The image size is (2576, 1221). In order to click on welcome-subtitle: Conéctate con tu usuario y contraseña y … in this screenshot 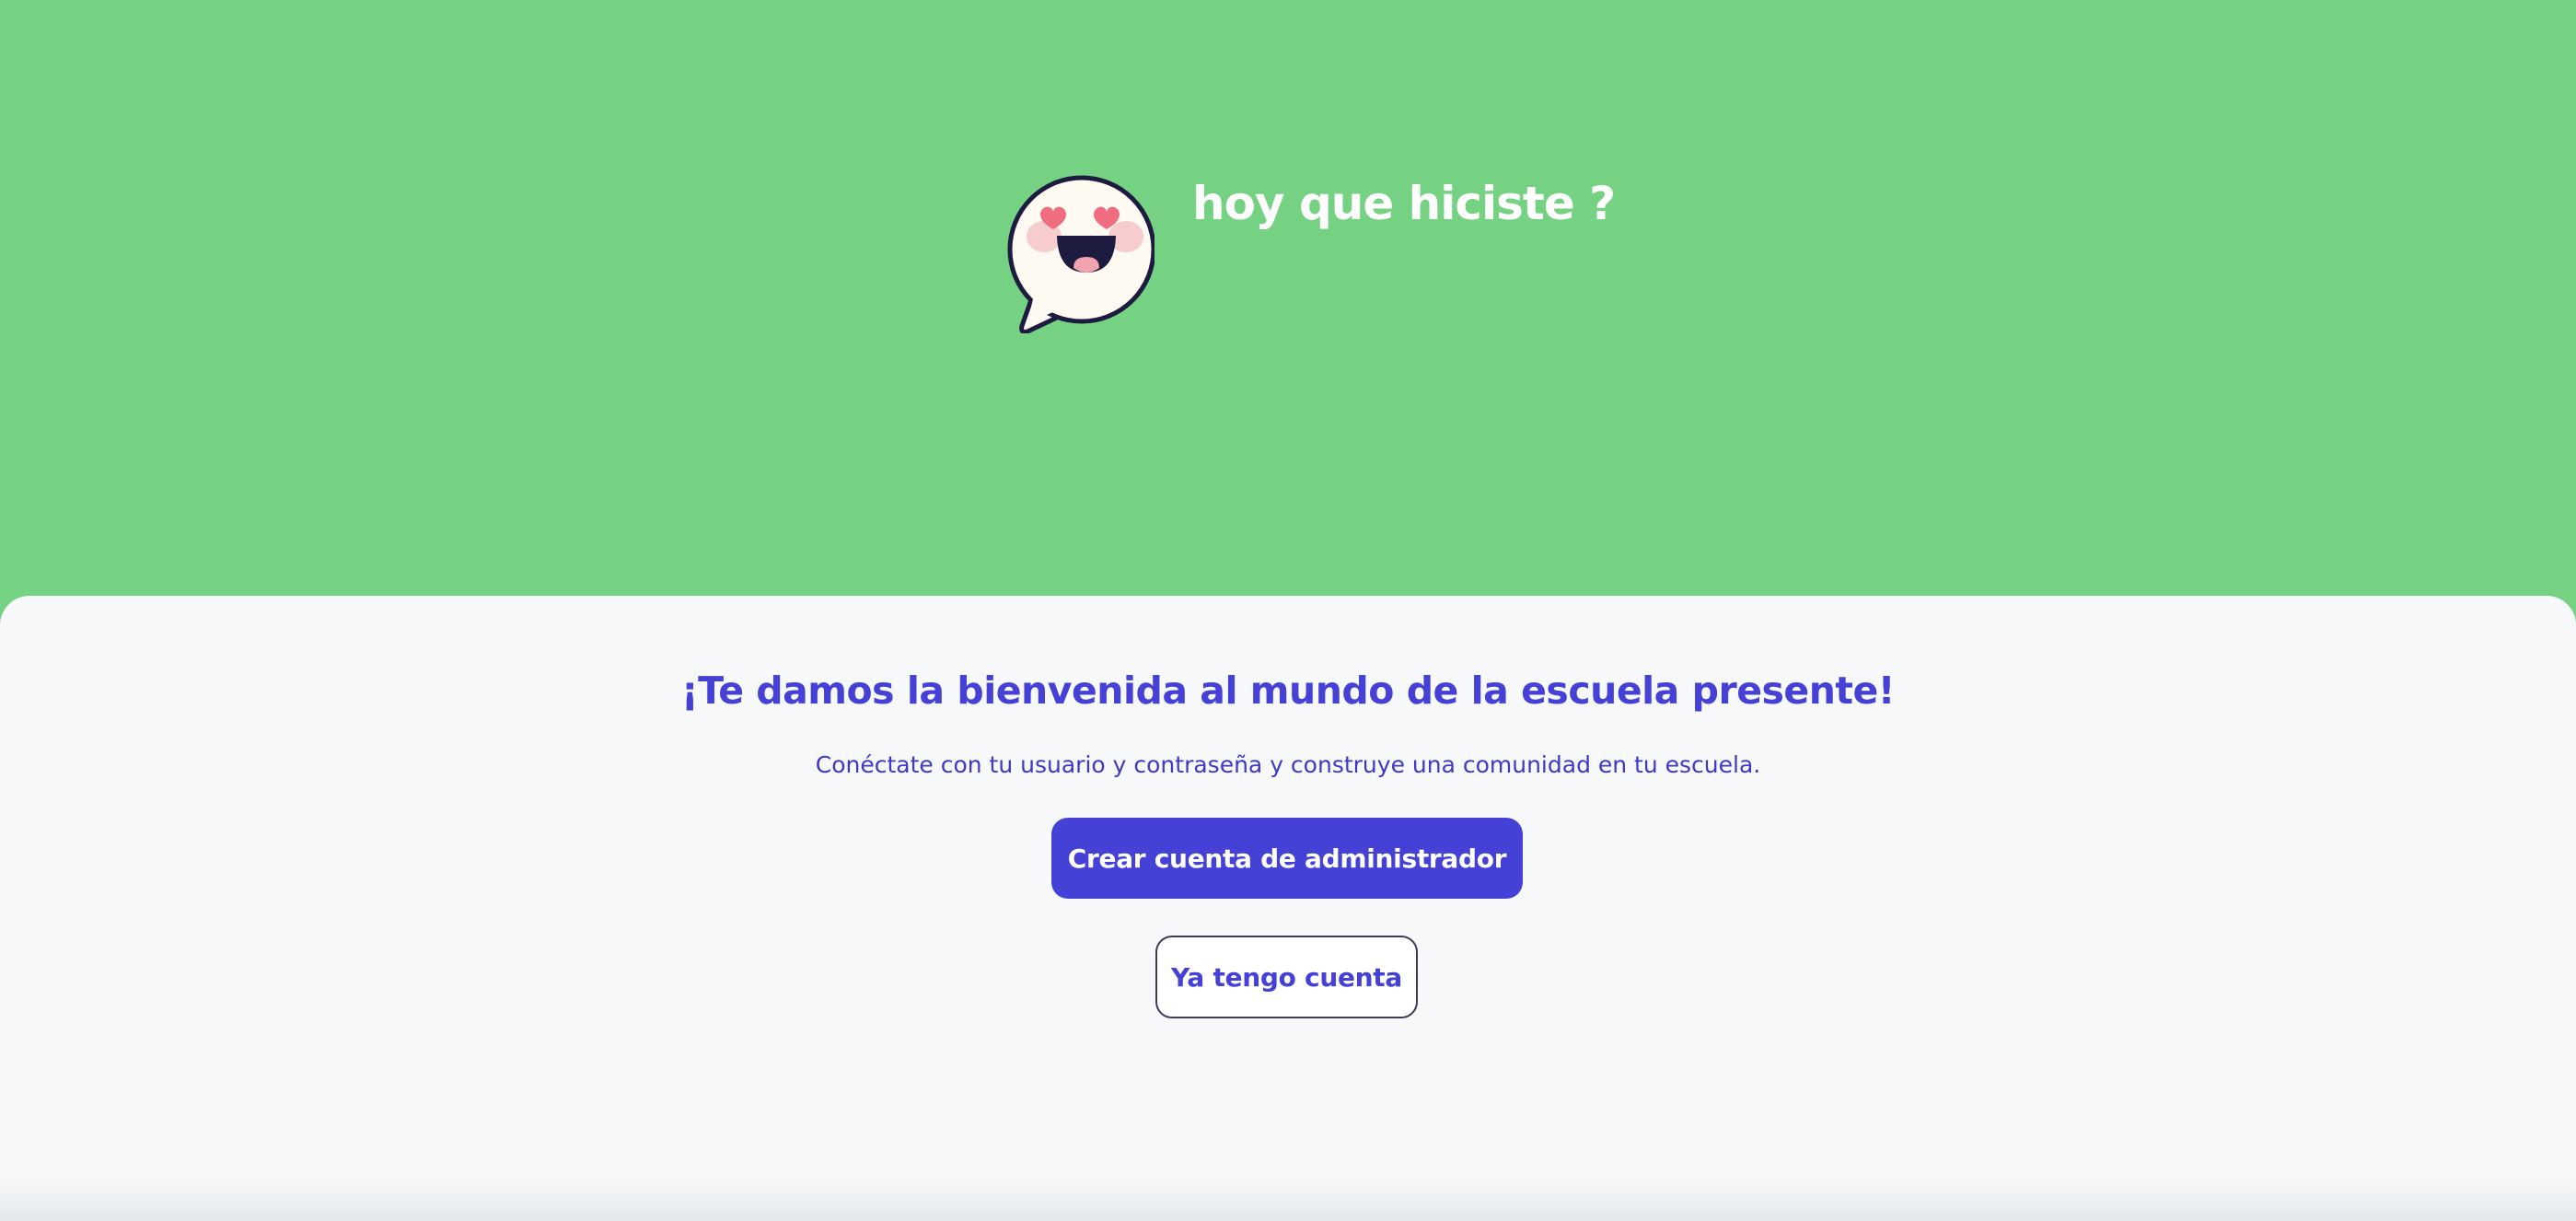, I will do `click(1288, 764)`.